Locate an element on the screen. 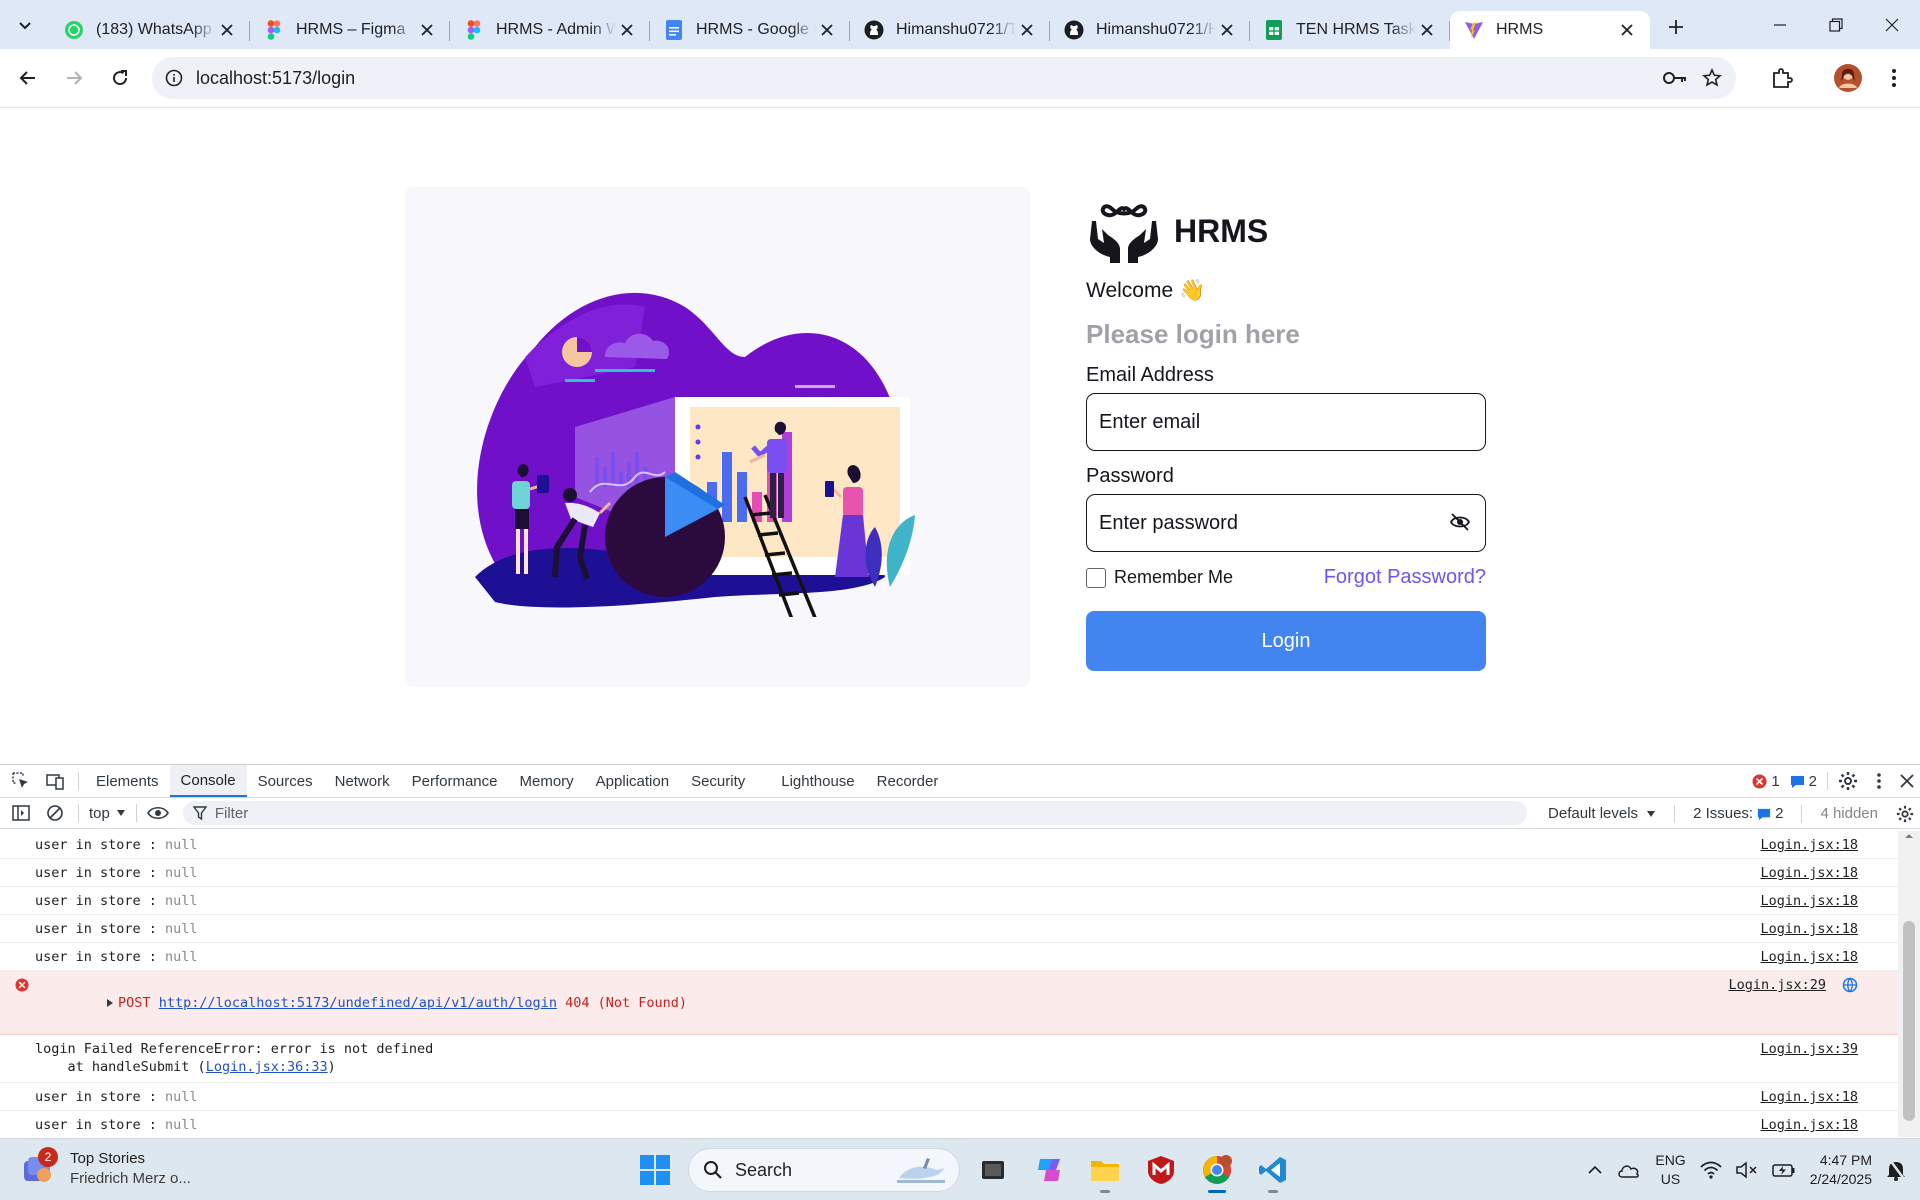 The width and height of the screenshot is (1920, 1200). log-label: user in store : is located at coordinates (100, 845).